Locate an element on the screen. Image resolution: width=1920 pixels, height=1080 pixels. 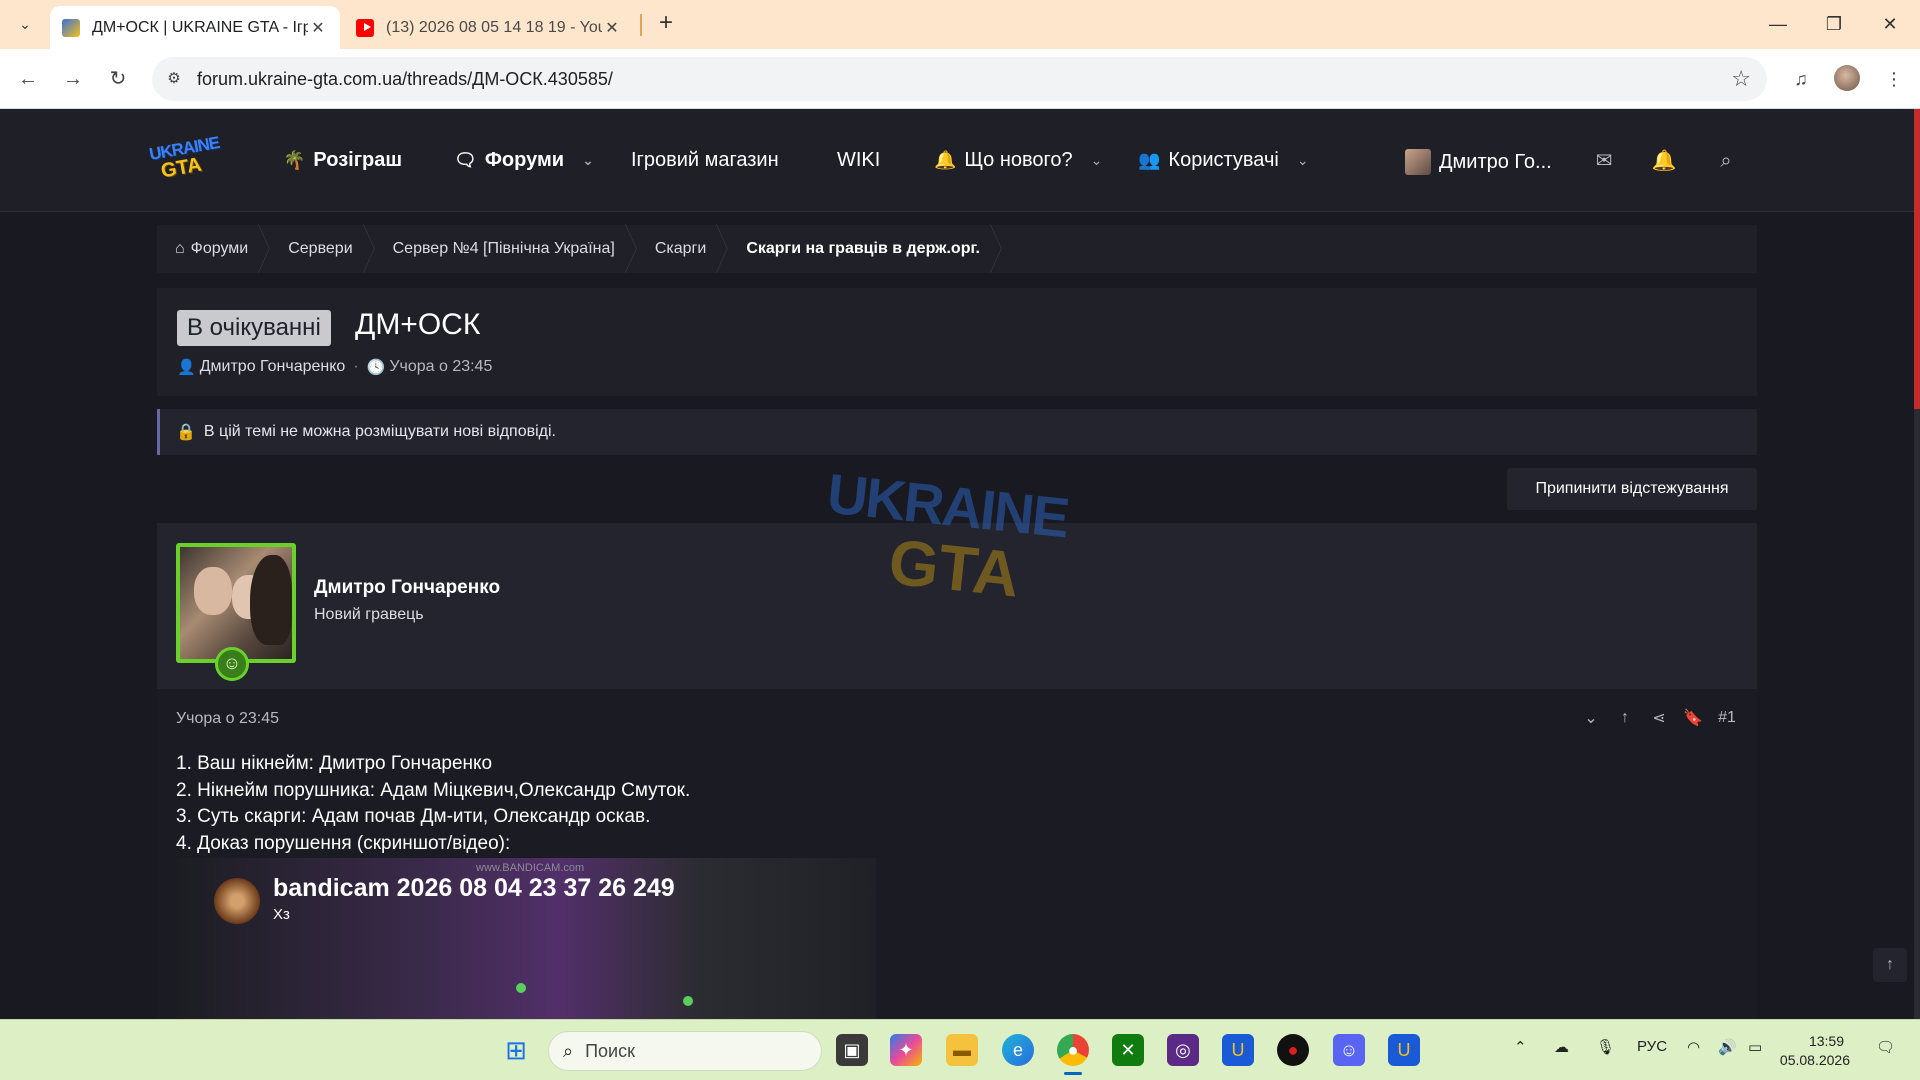
tab-separator is located at coordinates (641, 25).